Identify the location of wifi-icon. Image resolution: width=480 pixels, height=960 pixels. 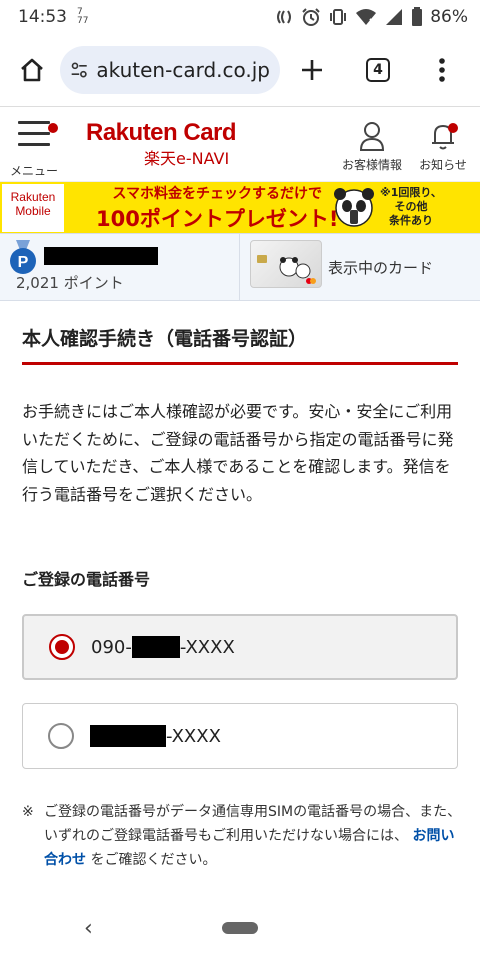
(366, 17).